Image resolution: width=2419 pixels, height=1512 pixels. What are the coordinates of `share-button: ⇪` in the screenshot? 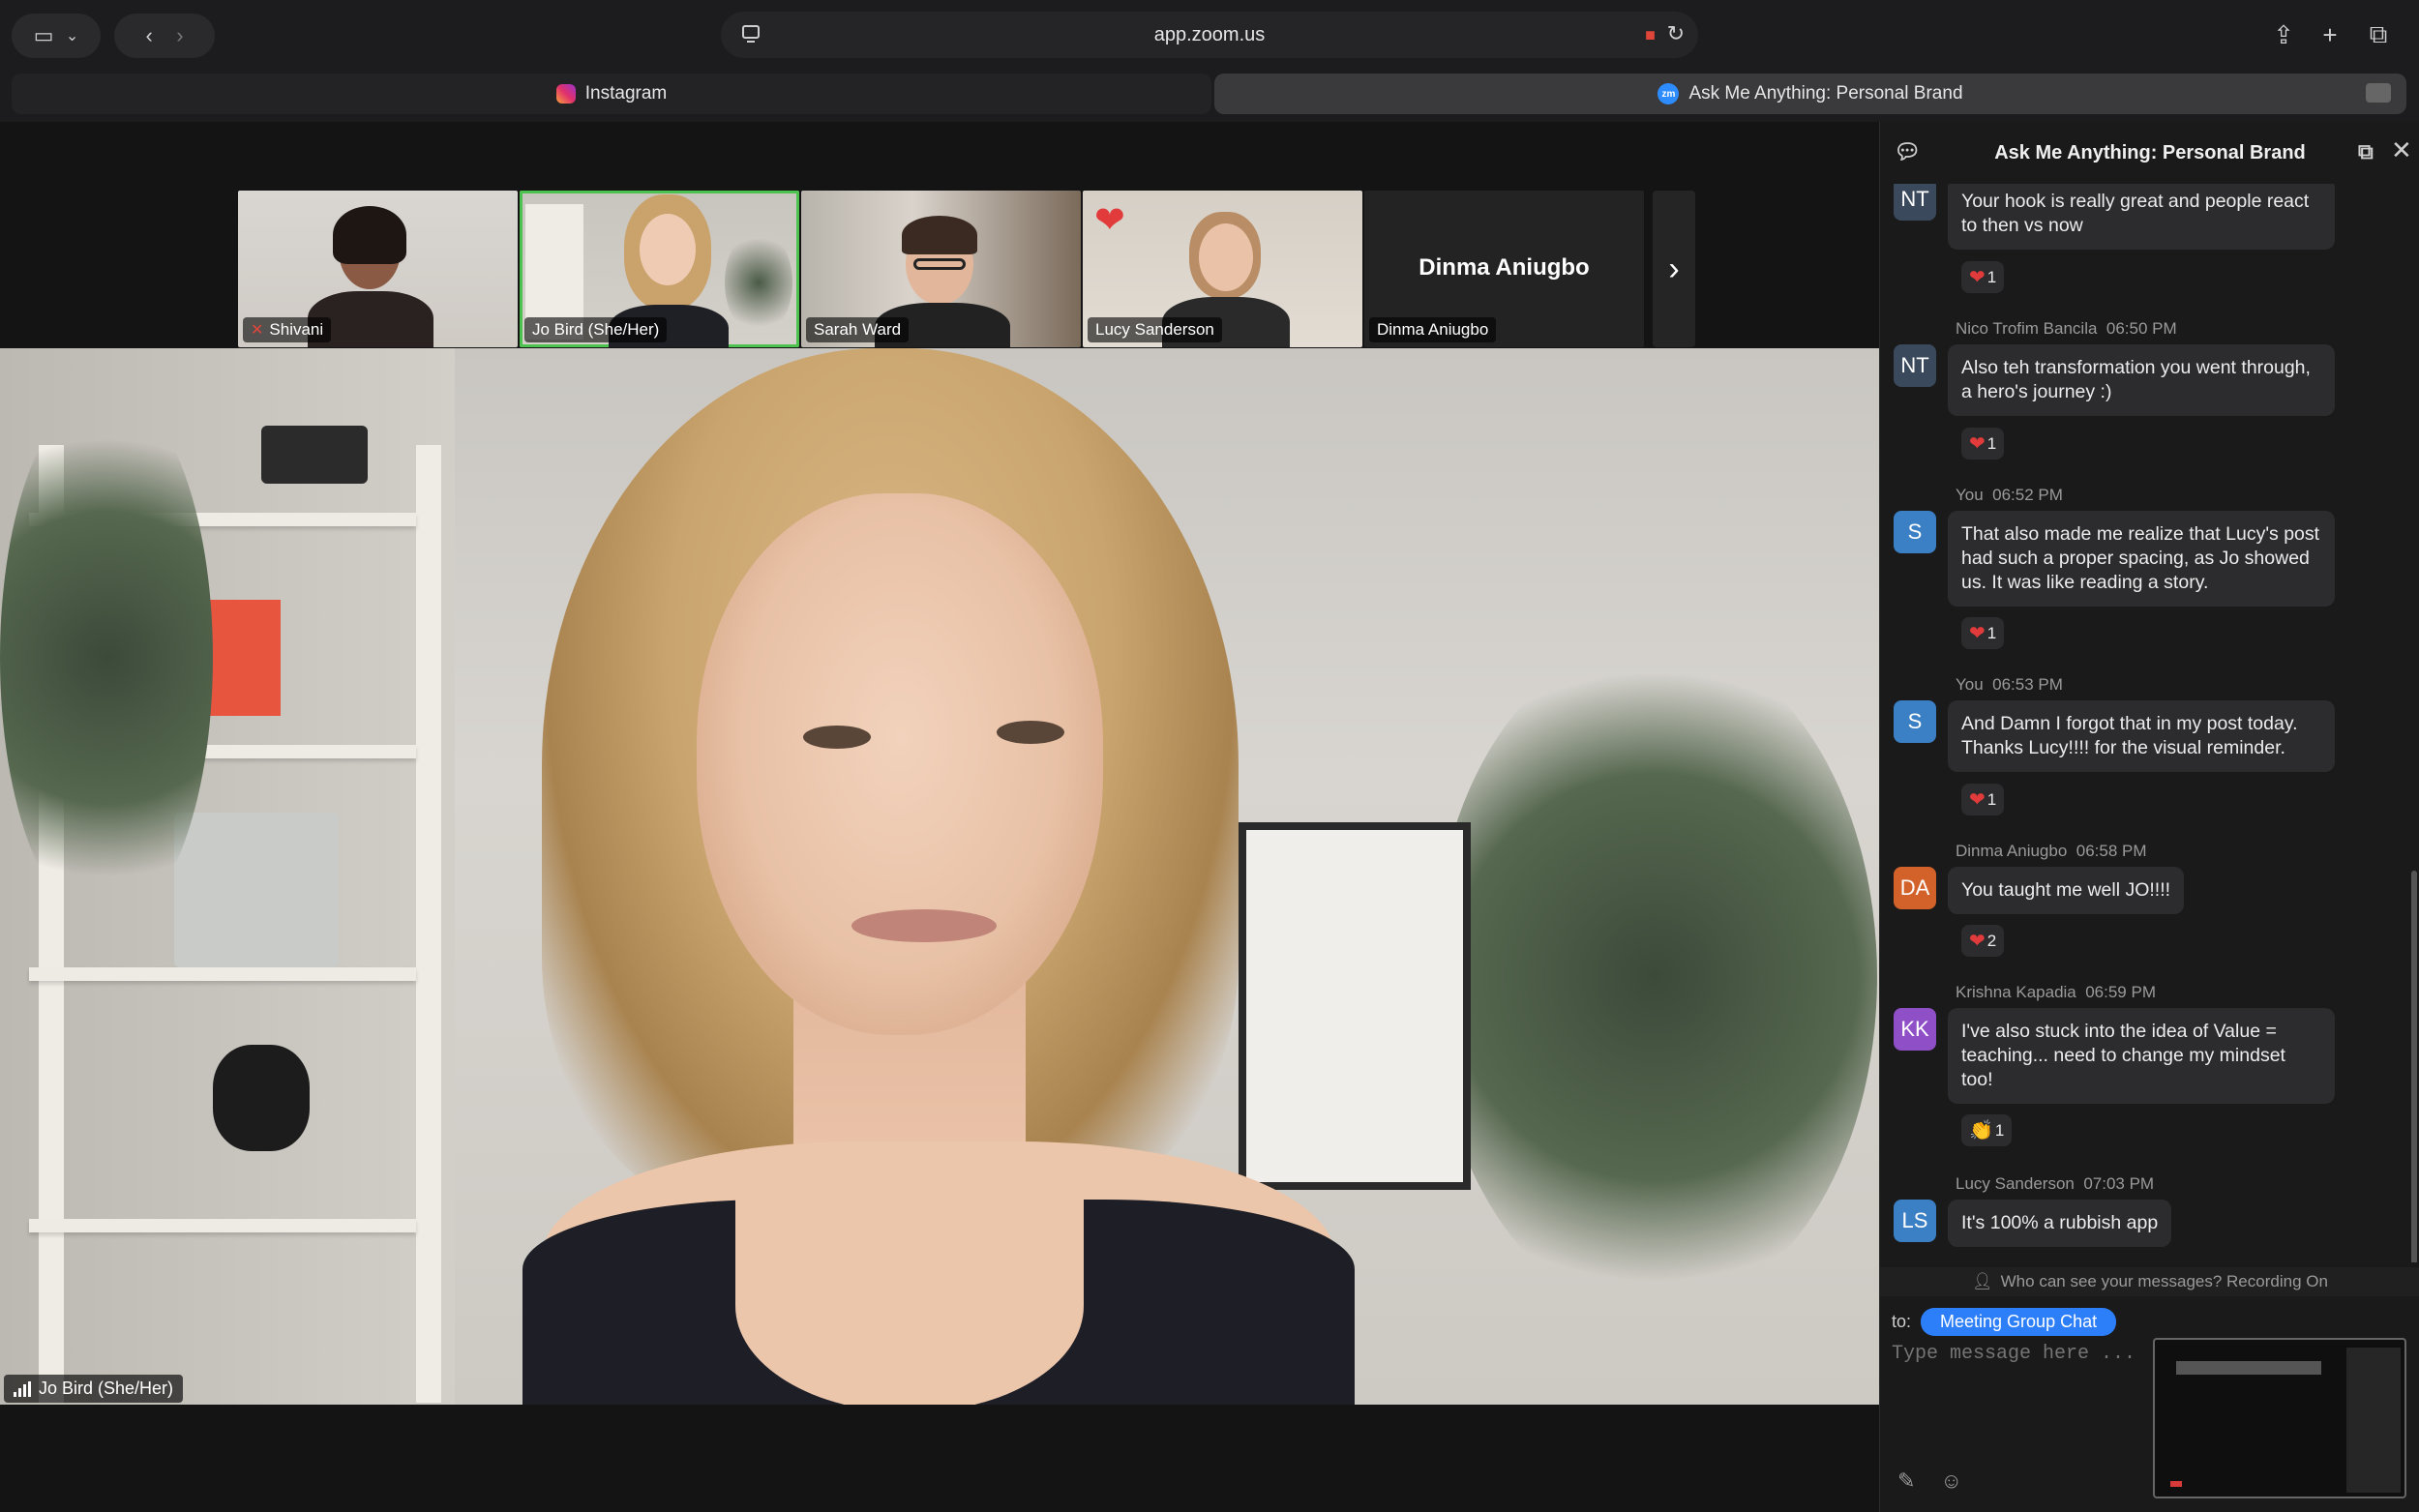 It's located at (2283, 35).